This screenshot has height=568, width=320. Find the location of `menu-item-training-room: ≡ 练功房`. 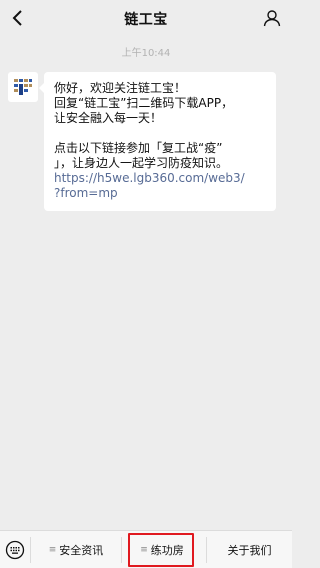

menu-item-training-room: ≡ 练功房 is located at coordinates (162, 549).